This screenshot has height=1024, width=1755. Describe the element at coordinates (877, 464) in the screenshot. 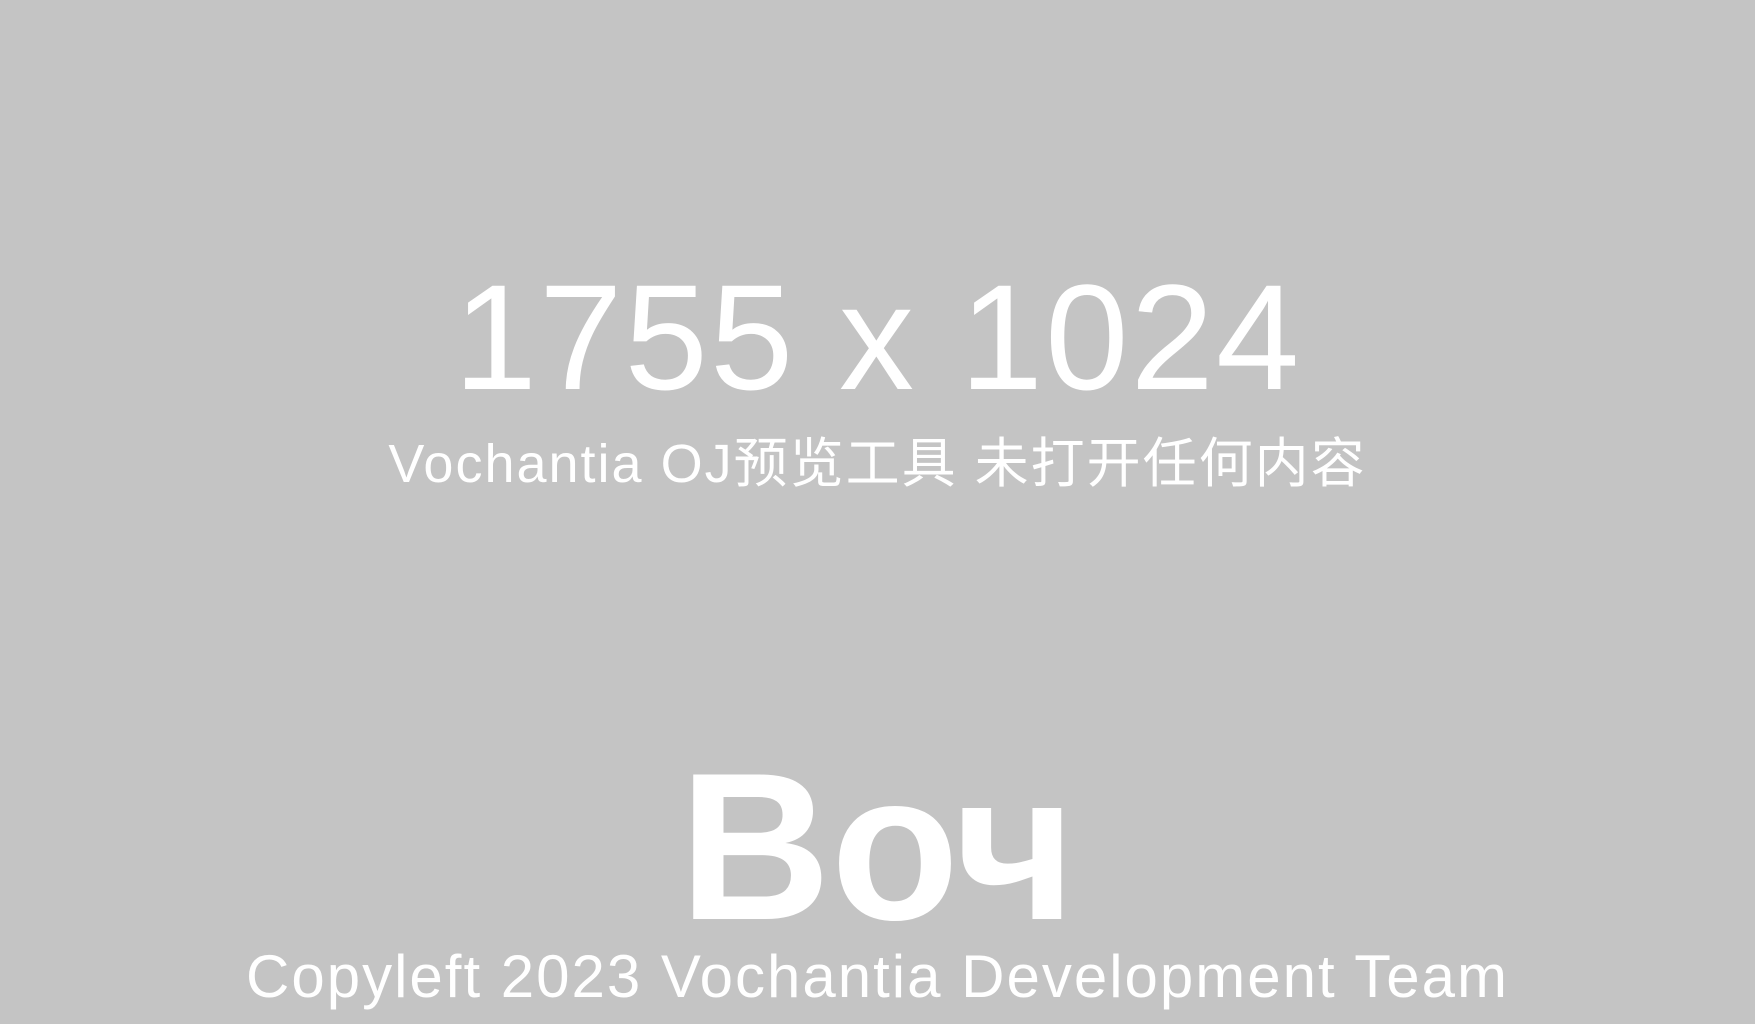

I see `preview-status-text: Vochantia OJ预览工具 未打开任何内容` at that location.